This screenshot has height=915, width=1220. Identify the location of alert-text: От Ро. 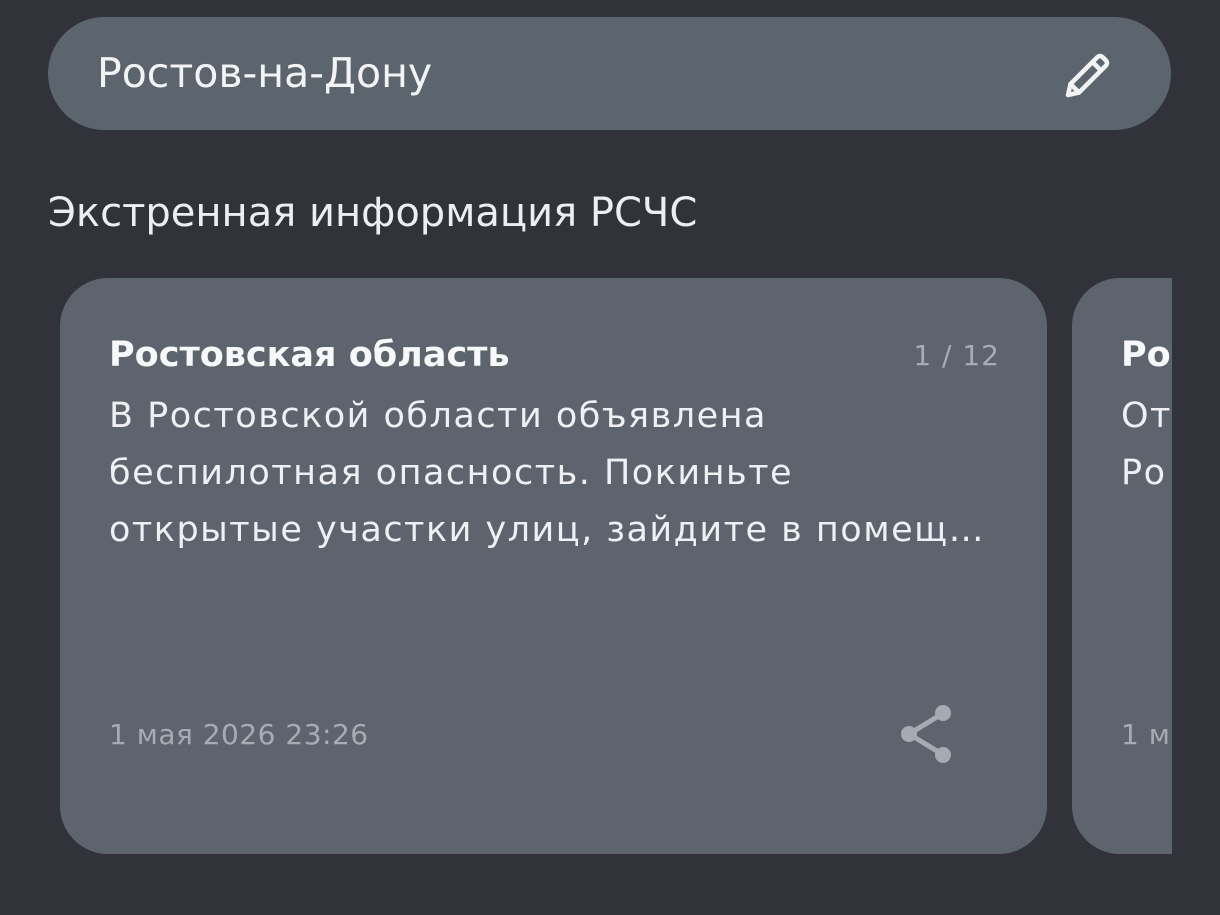
(1146, 445).